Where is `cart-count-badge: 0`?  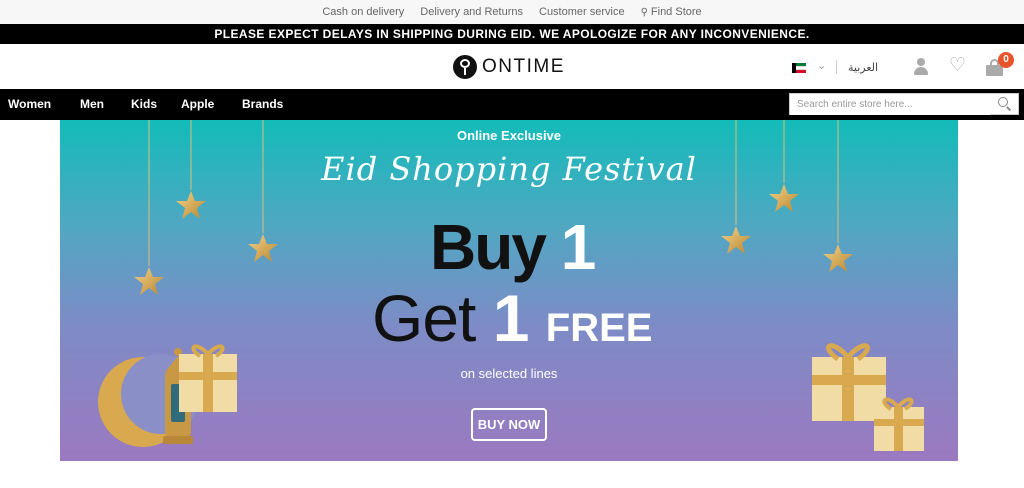 cart-count-badge: 0 is located at coordinates (1006, 60).